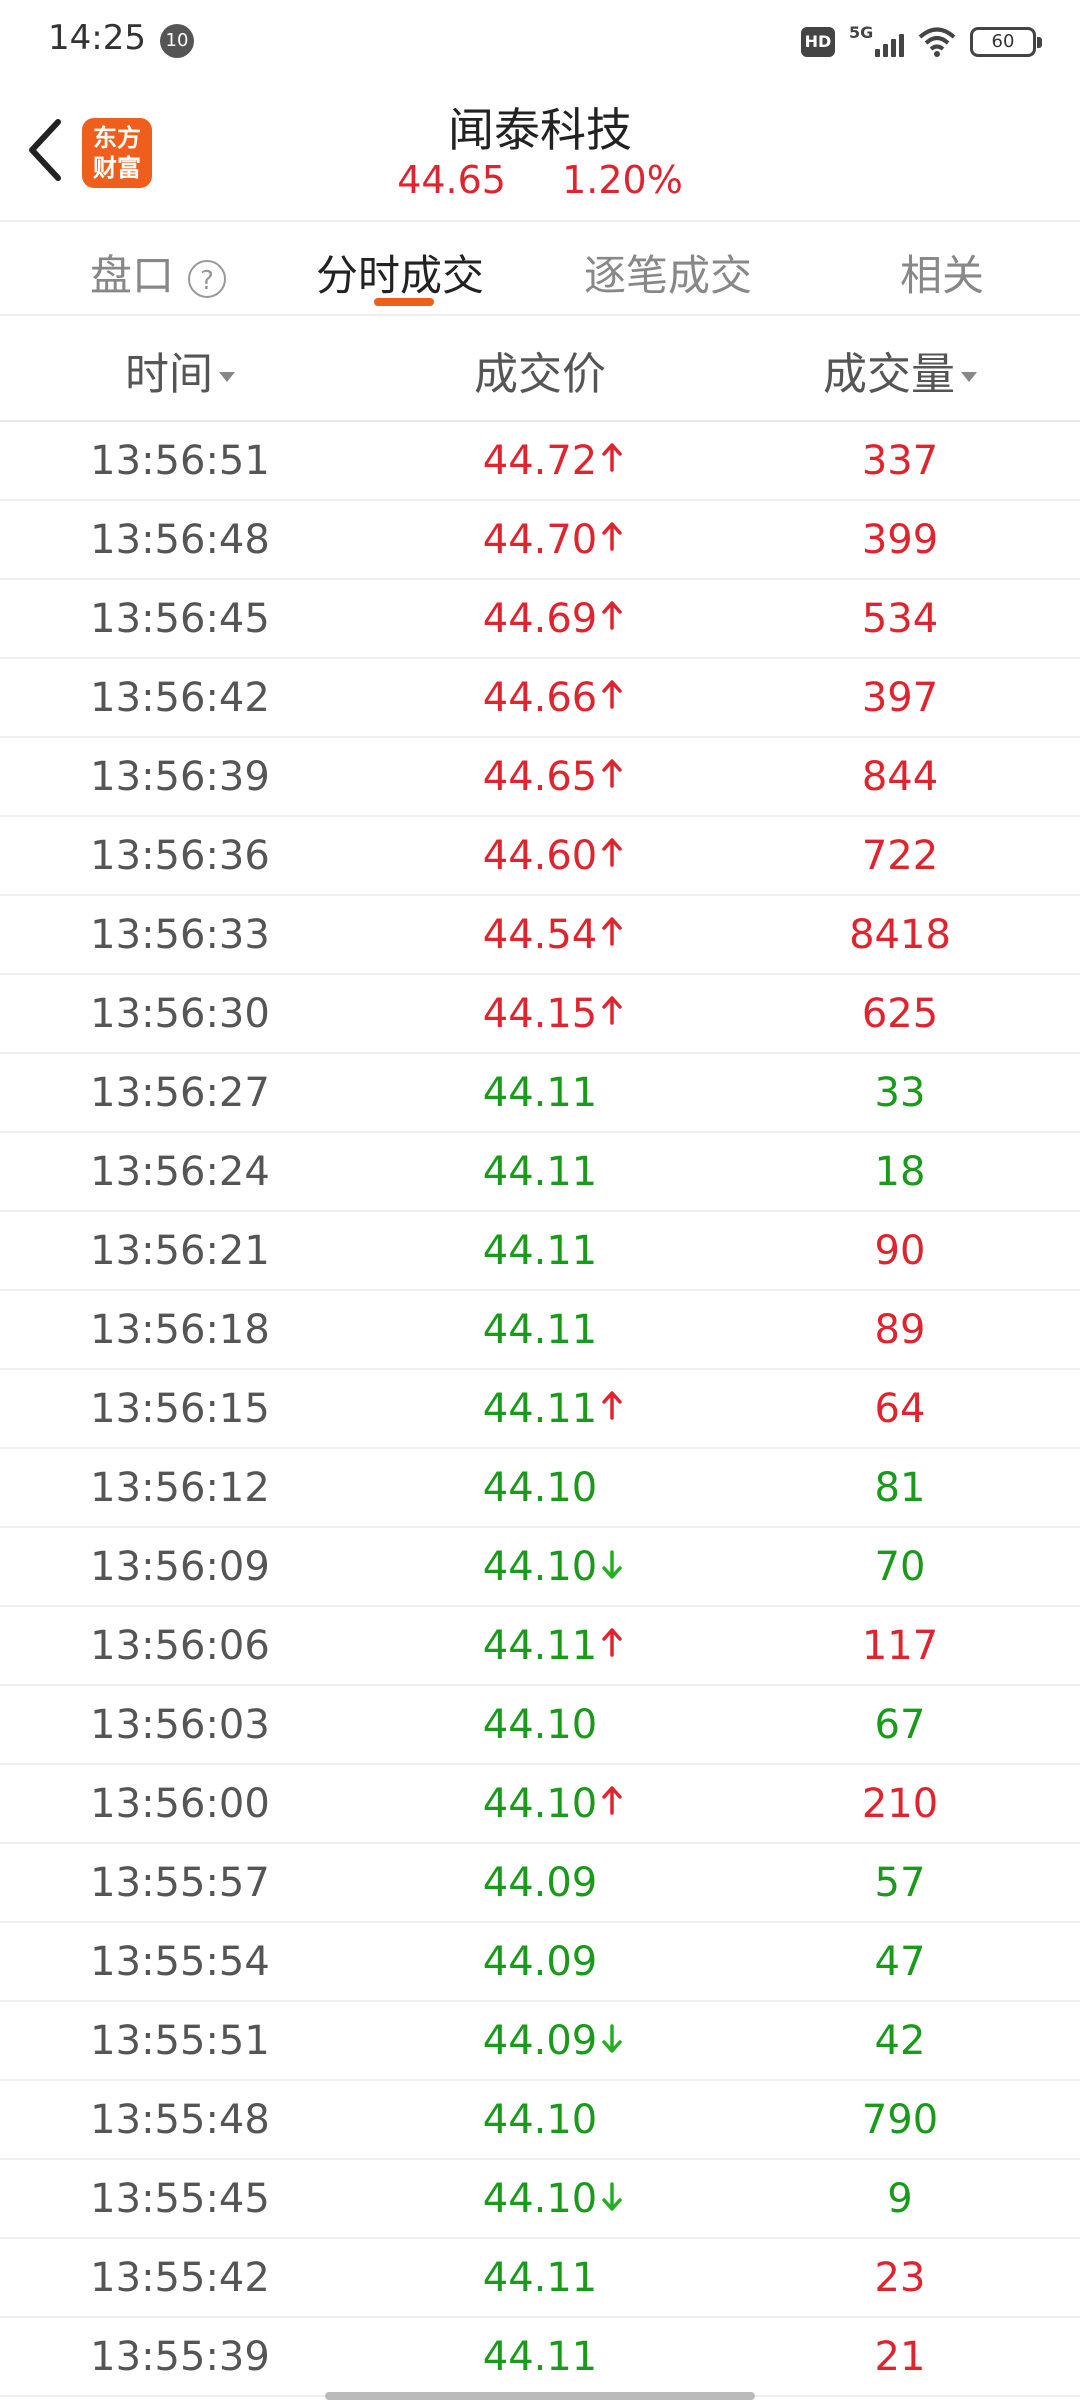 The width and height of the screenshot is (1080, 2408). I want to click on tab-zhubi: 逐笔成交, so click(668, 272).